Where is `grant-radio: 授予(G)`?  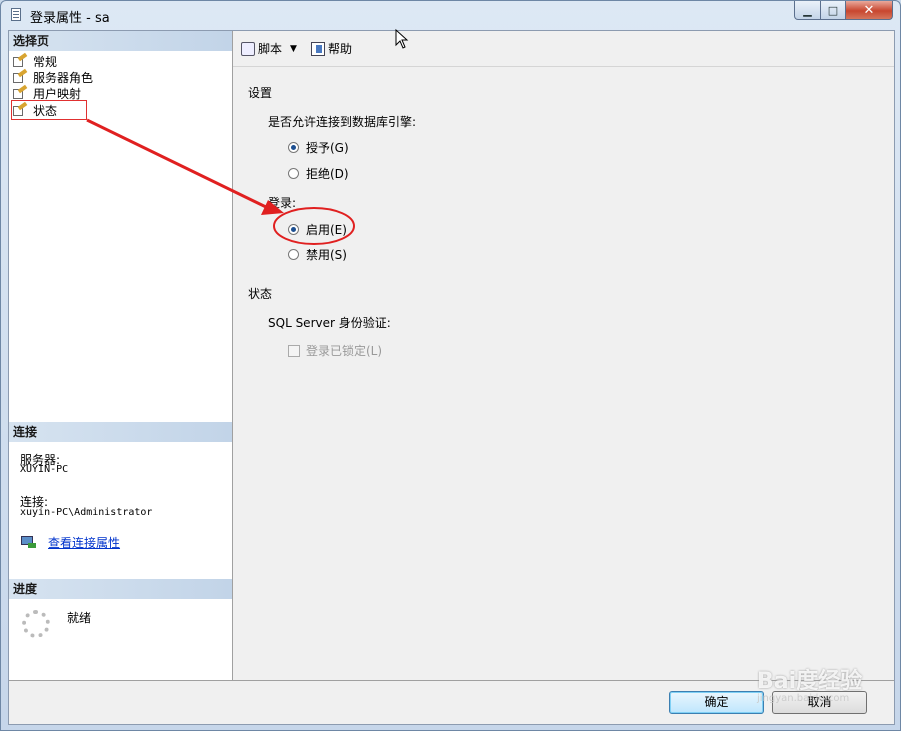
grant-radio: 授予(G) is located at coordinates (318, 147).